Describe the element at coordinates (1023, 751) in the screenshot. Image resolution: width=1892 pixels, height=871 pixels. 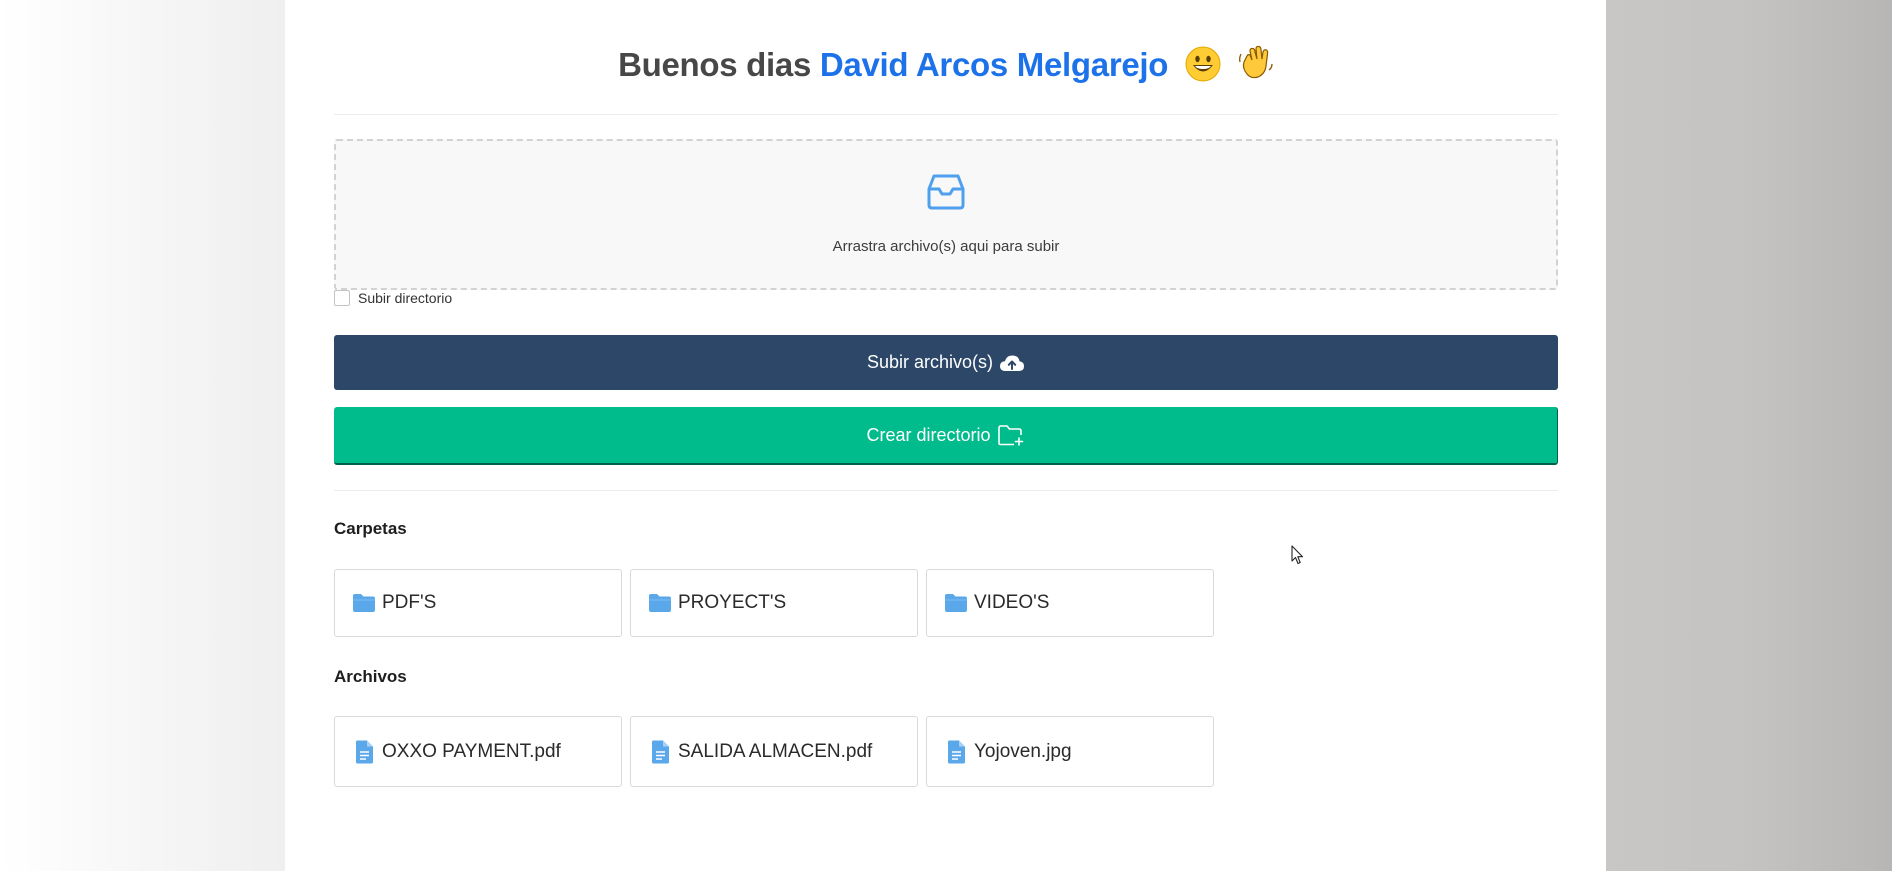
I see `file-name: Yojoven.jpg` at that location.